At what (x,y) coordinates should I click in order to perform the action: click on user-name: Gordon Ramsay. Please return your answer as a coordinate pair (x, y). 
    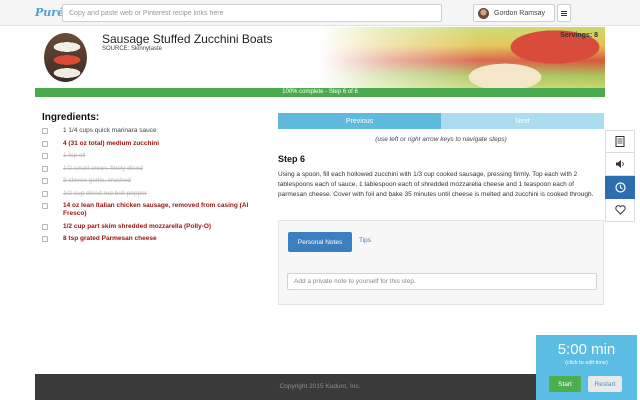
    Looking at the image, I should click on (519, 13).